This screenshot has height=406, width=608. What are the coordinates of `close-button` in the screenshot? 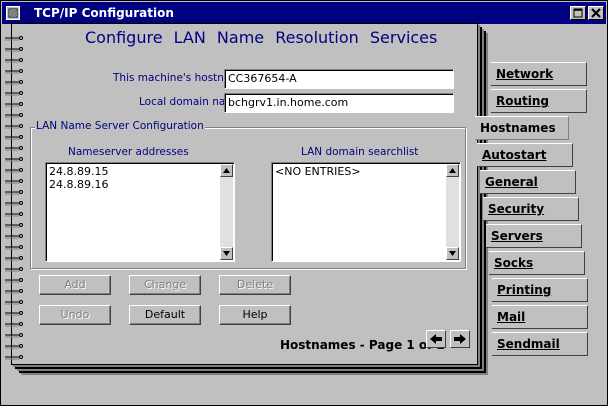 It's located at (596, 13).